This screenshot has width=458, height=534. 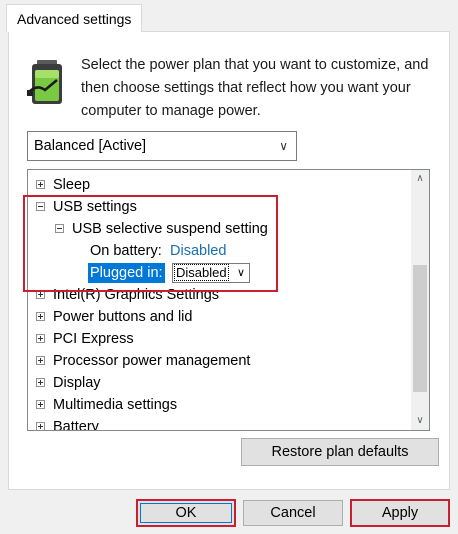 What do you see at coordinates (126, 251) in the screenshot?
I see `on-battery-label: On battery:` at bounding box center [126, 251].